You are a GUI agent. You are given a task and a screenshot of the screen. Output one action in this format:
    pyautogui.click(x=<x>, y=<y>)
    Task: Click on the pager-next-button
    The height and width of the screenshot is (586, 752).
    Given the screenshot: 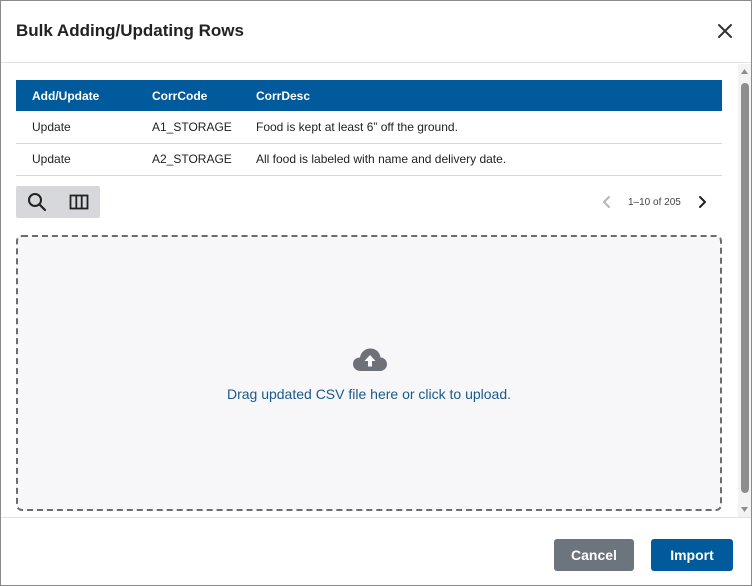 What is the action you would take?
    pyautogui.click(x=702, y=202)
    